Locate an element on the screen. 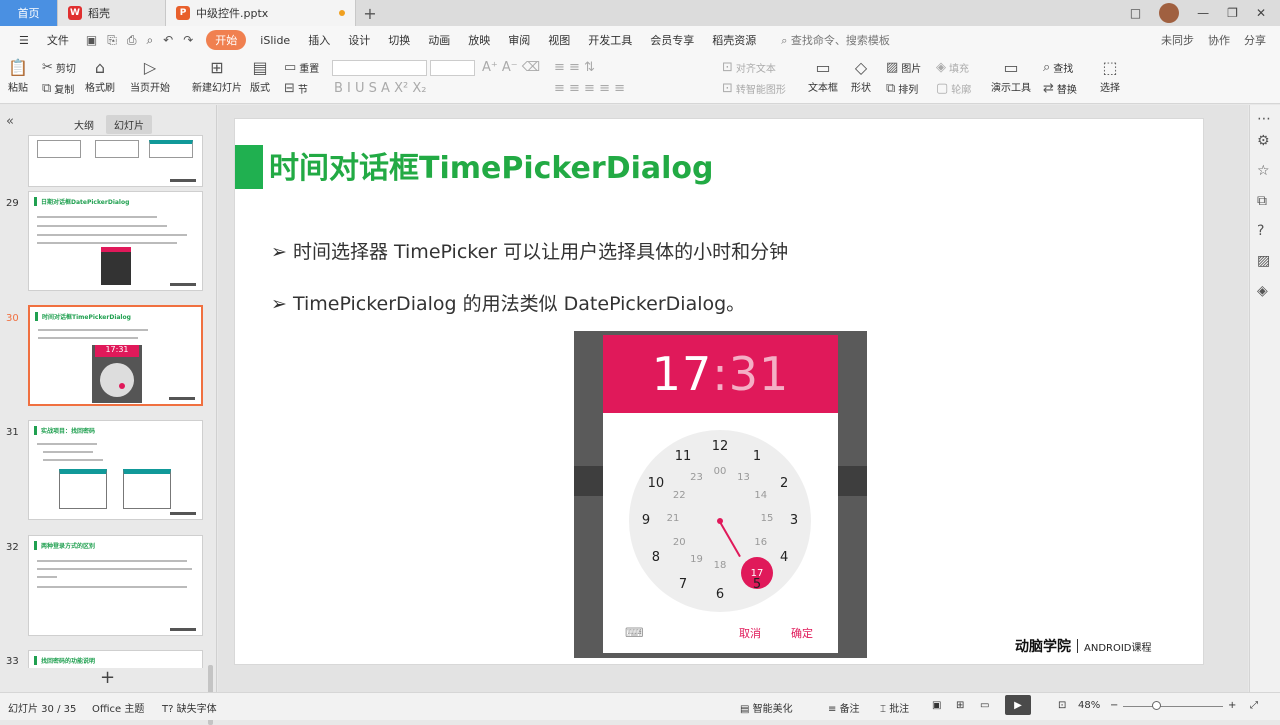 The width and height of the screenshot is (1280, 725). close-button: ✕ is located at coordinates (1261, 13).